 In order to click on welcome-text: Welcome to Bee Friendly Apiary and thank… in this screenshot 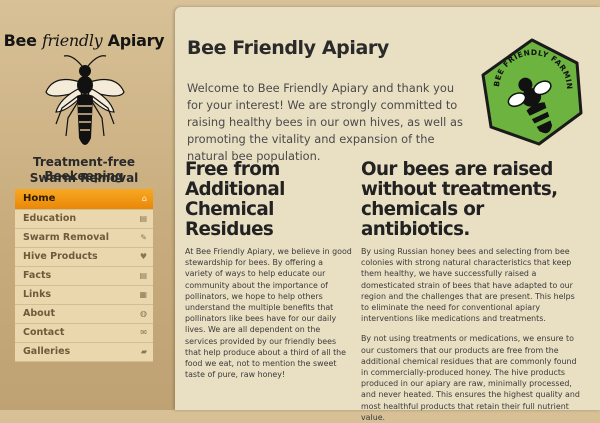, I will do `click(325, 122)`.